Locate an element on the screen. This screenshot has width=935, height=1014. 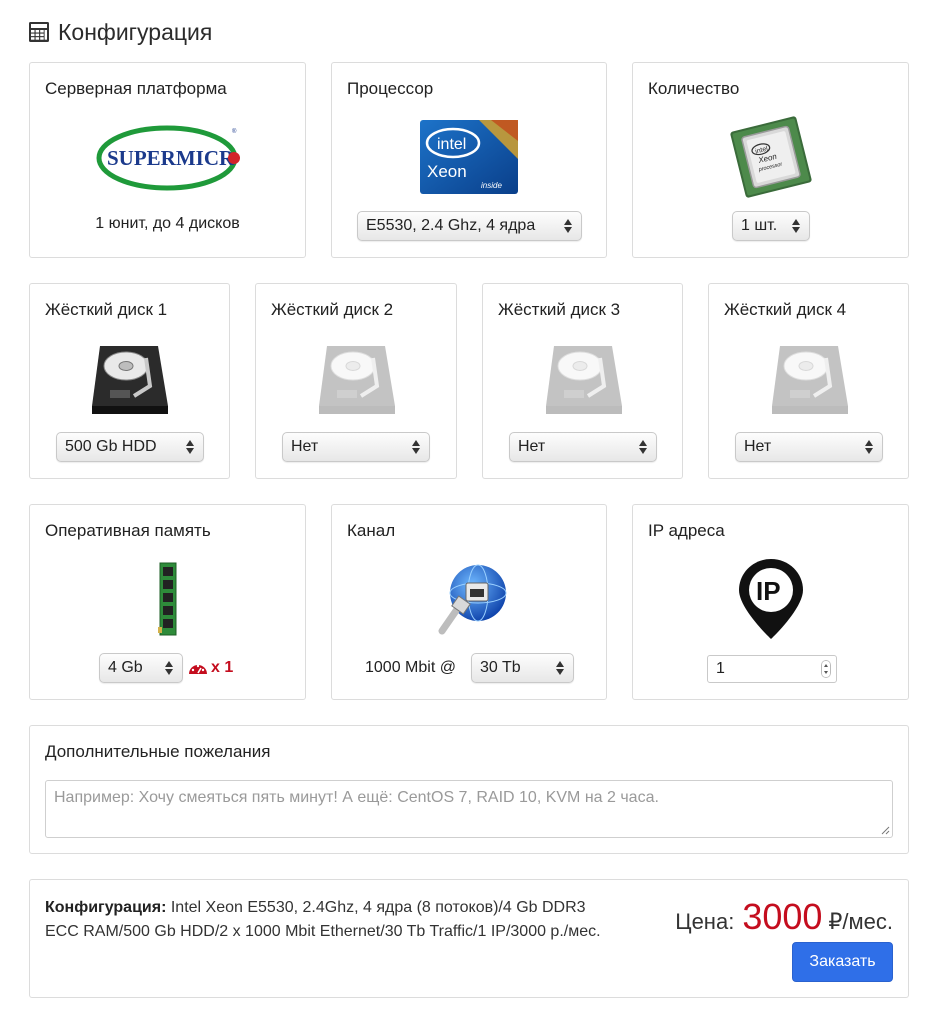
disk-select-1: 500 Gb HDD is located at coordinates (130, 447).